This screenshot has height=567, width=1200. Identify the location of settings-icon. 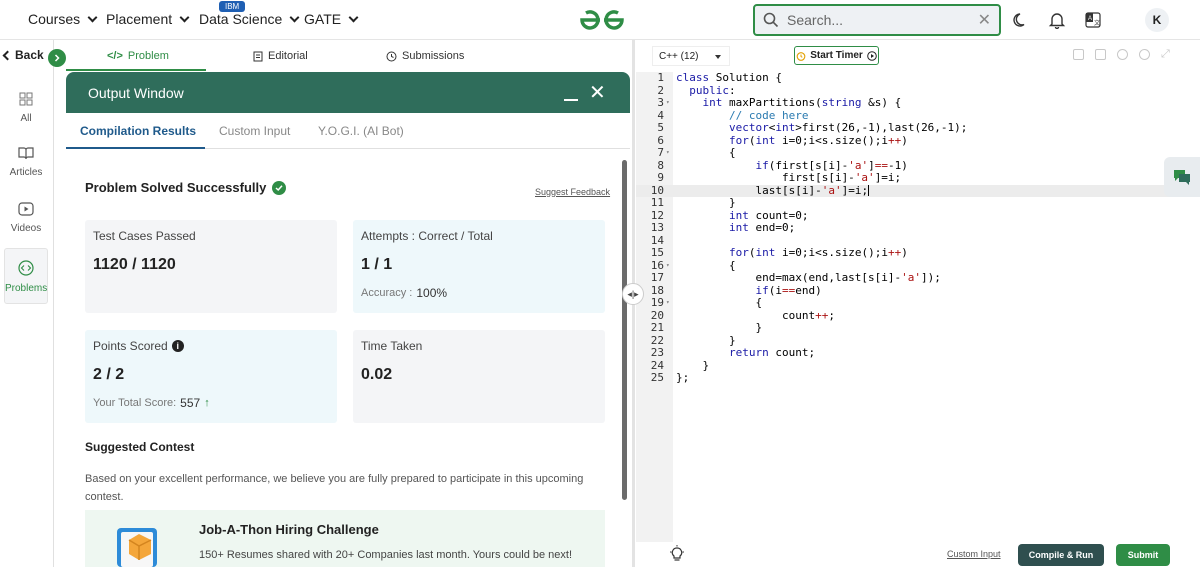
(1122, 54).